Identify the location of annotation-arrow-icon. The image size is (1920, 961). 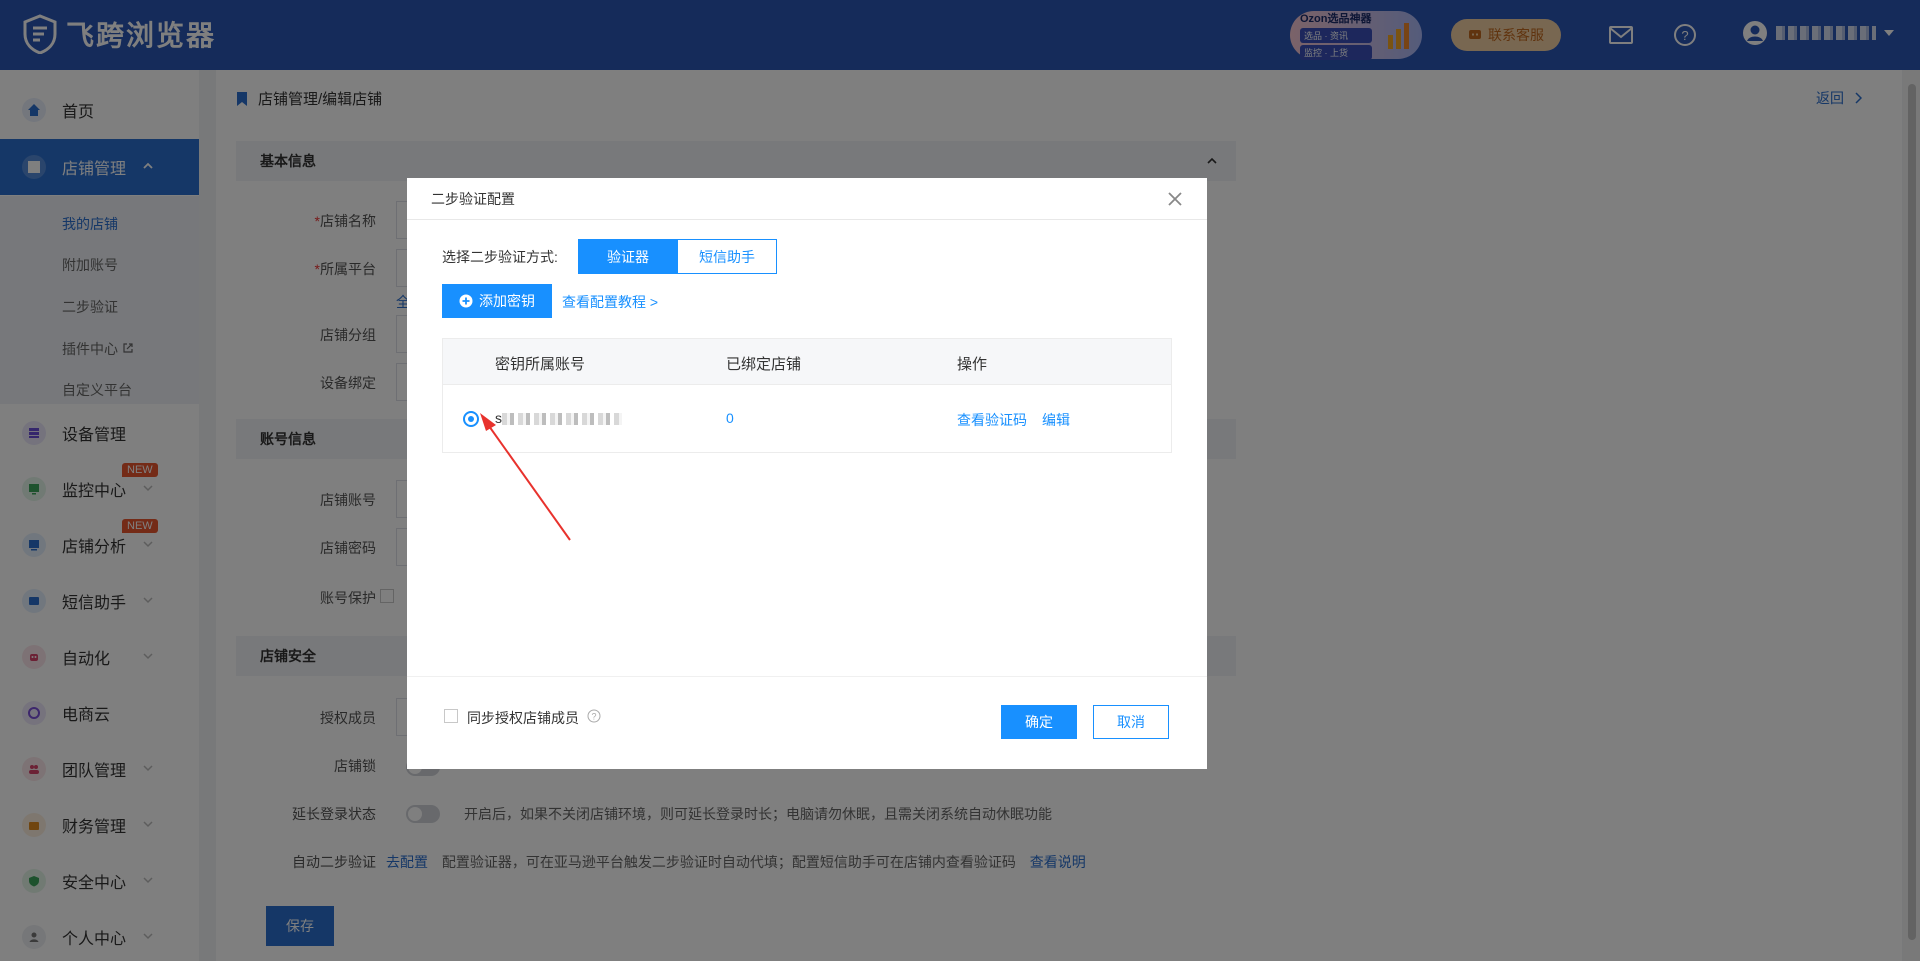
(525, 477).